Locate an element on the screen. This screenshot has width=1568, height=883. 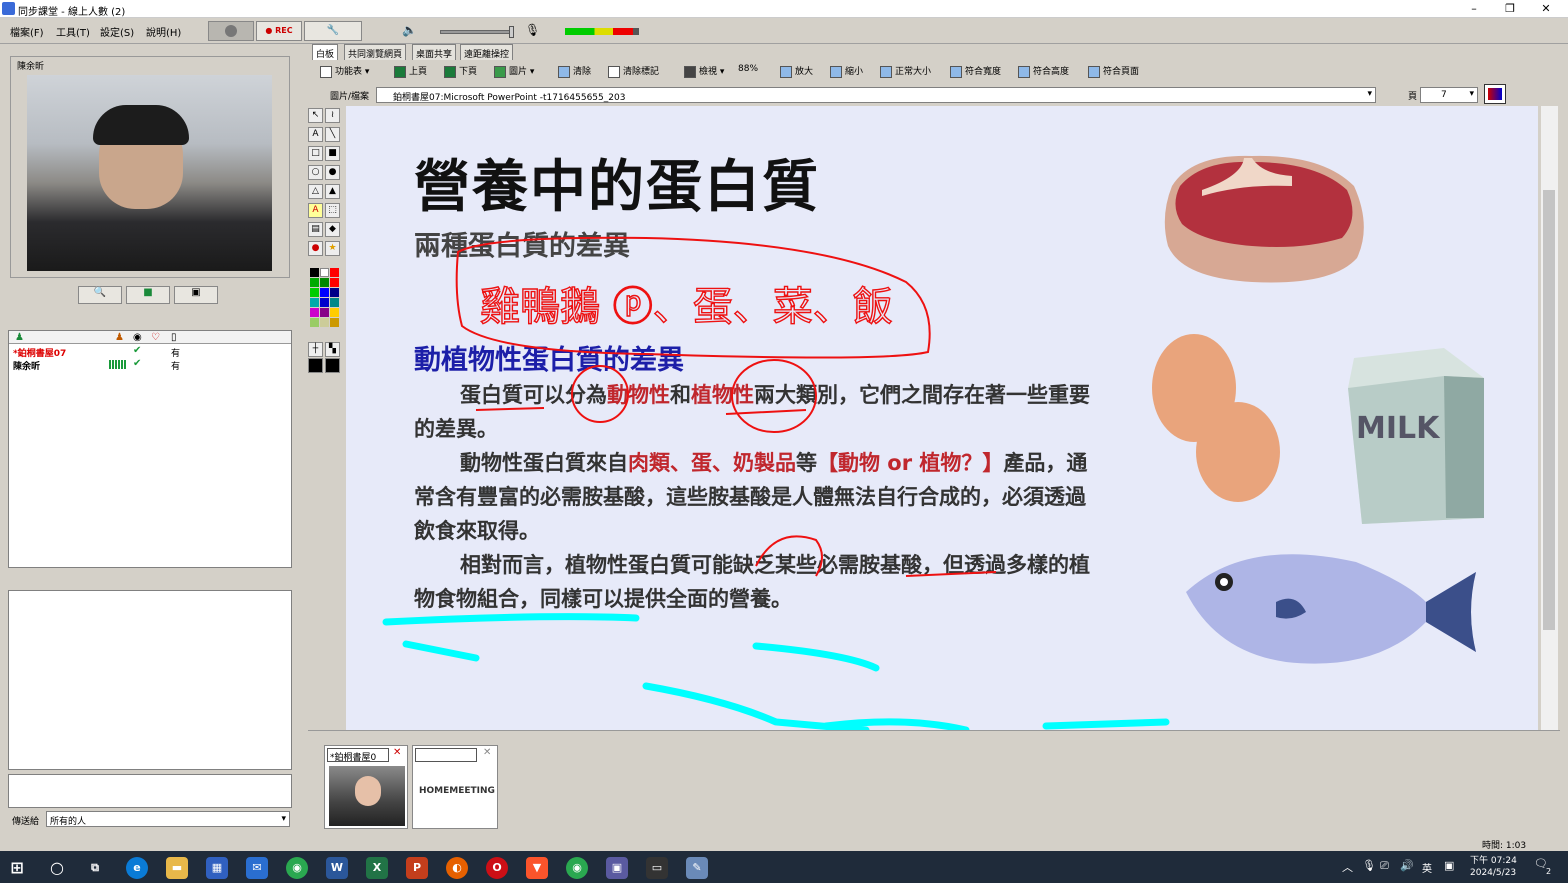
filled-polygon-tool: ▲ is located at coordinates (332, 191).